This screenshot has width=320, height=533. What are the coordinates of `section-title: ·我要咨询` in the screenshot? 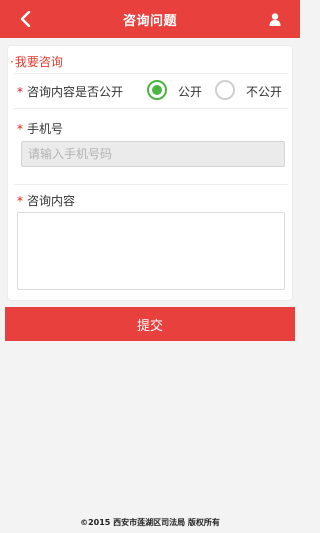 It's located at (36, 61).